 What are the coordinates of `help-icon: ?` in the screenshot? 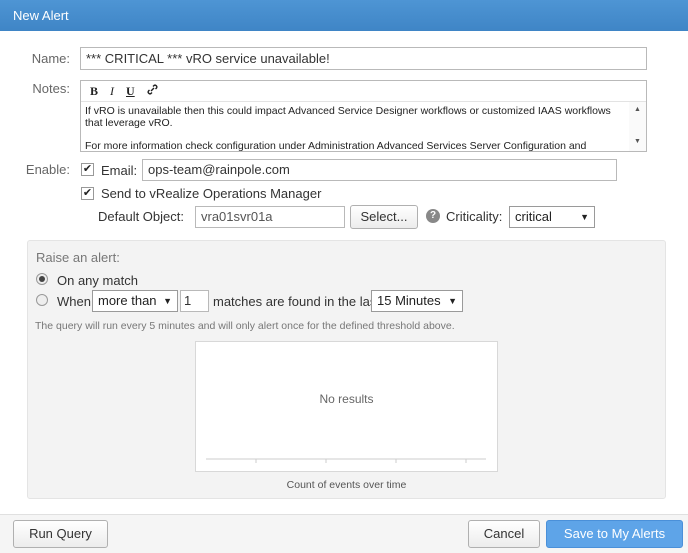 It's located at (433, 216).